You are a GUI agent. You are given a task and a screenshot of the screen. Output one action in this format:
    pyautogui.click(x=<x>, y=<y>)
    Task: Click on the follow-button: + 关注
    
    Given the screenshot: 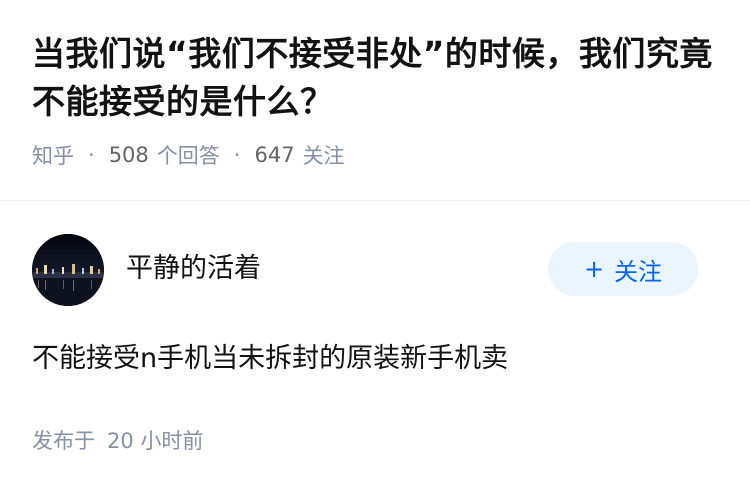 What is the action you would take?
    pyautogui.click(x=623, y=269)
    